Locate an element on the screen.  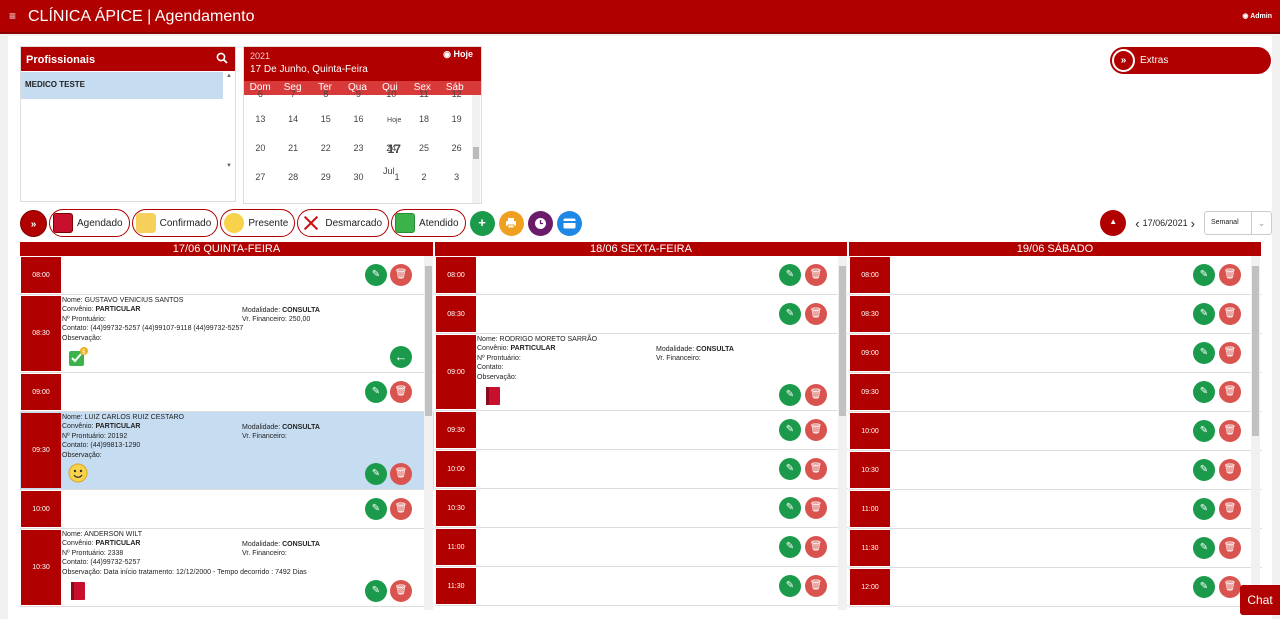
calendar-day: 11 is located at coordinates (424, 94).